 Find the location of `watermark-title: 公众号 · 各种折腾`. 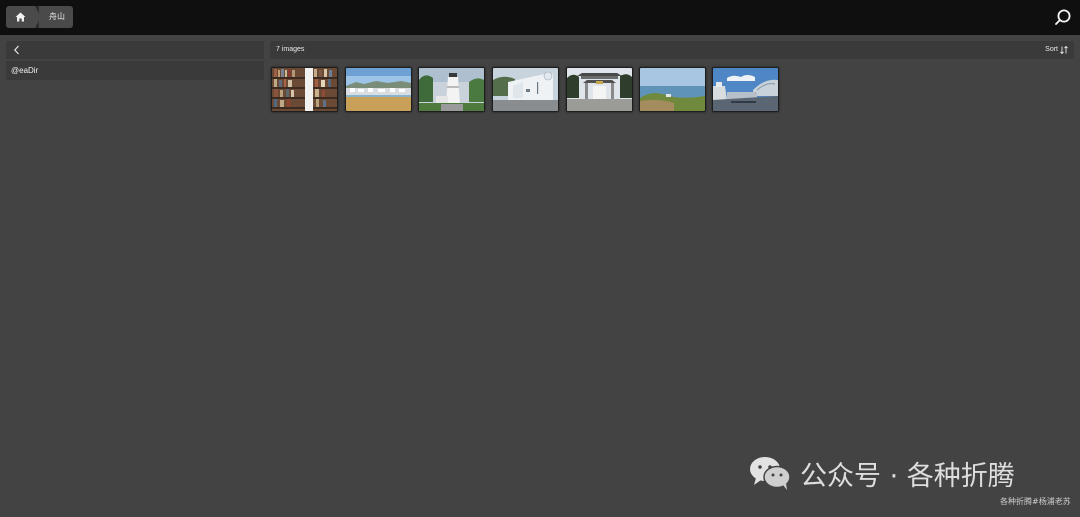

watermark-title: 公众号 · 各种折腾 is located at coordinates (907, 476).